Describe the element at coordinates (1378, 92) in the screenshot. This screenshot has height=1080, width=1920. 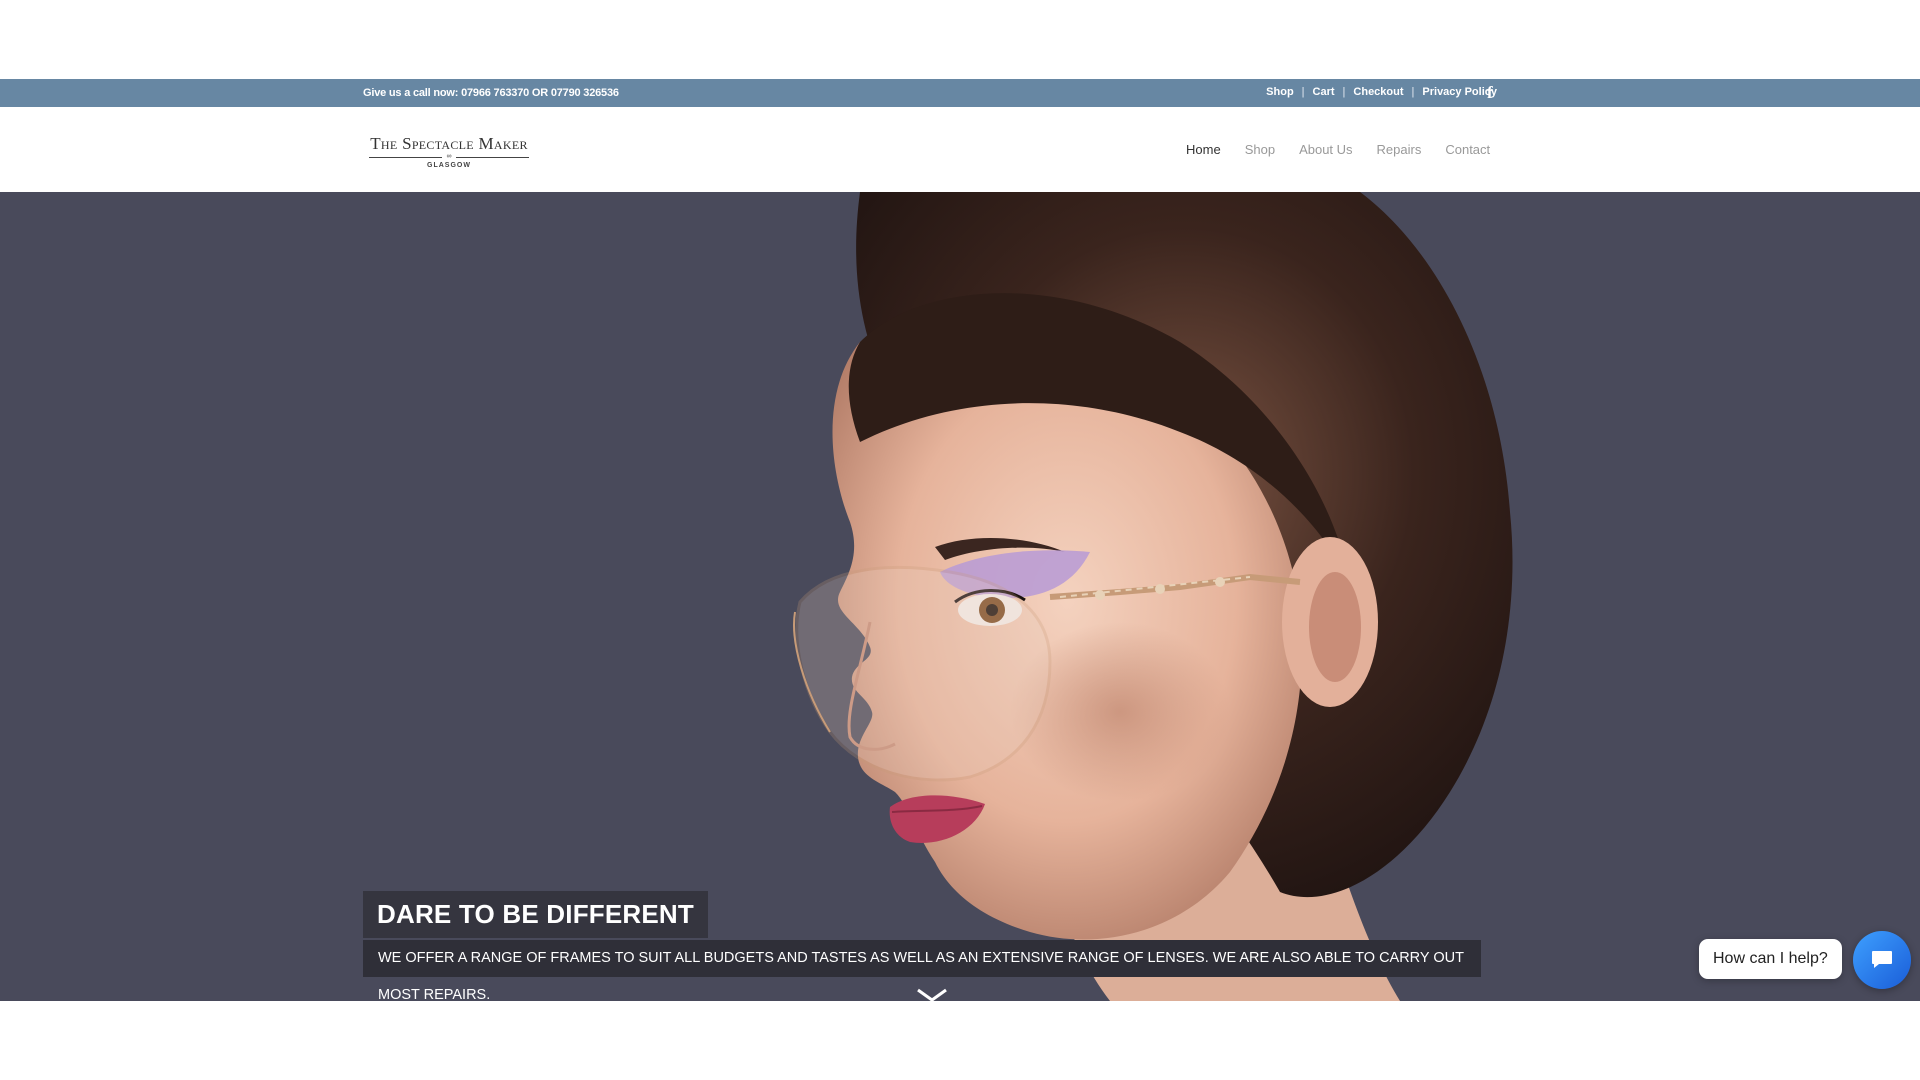
I see `top-link-checkout: Checkout` at that location.